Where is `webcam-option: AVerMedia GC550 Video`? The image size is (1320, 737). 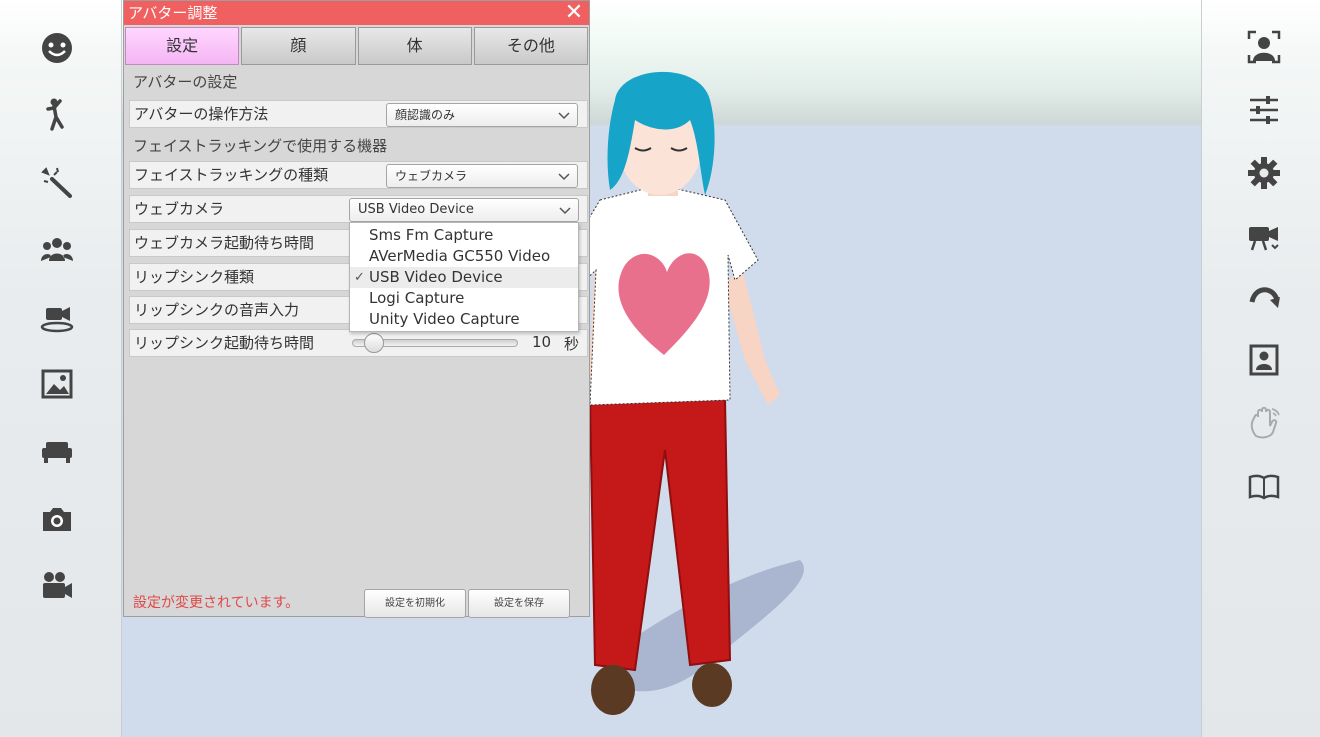 webcam-option: AVerMedia GC550 Video is located at coordinates (464, 256).